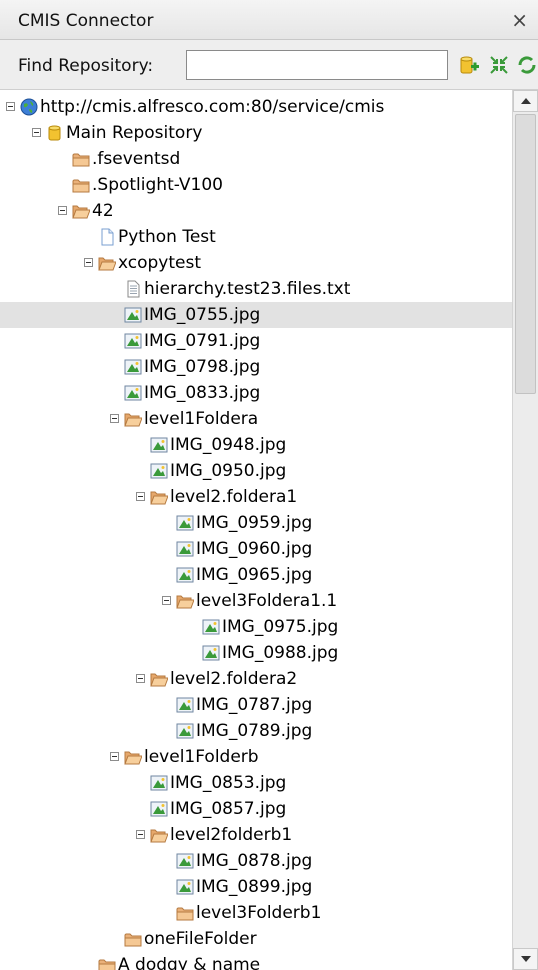 Image resolution: width=538 pixels, height=970 pixels. I want to click on tree-row-label: IMG_0787.jpg, so click(254, 705).